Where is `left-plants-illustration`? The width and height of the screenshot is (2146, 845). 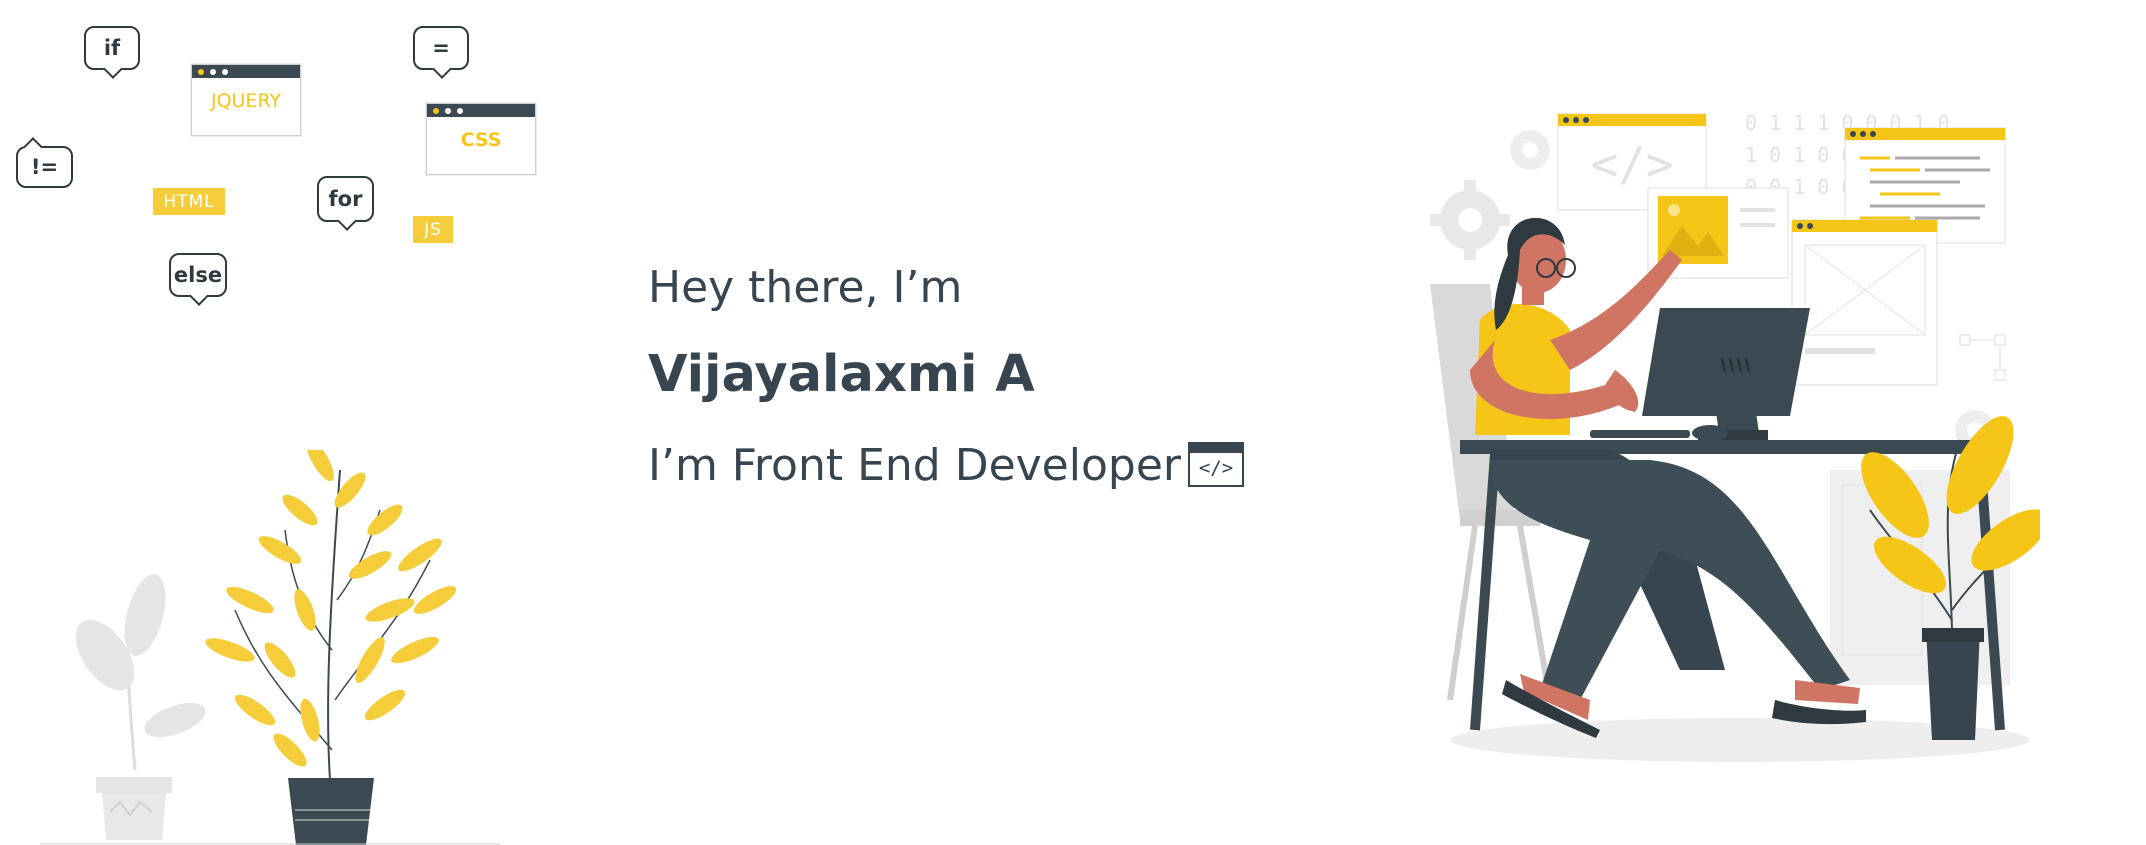
left-plants-illustration is located at coordinates (270, 647).